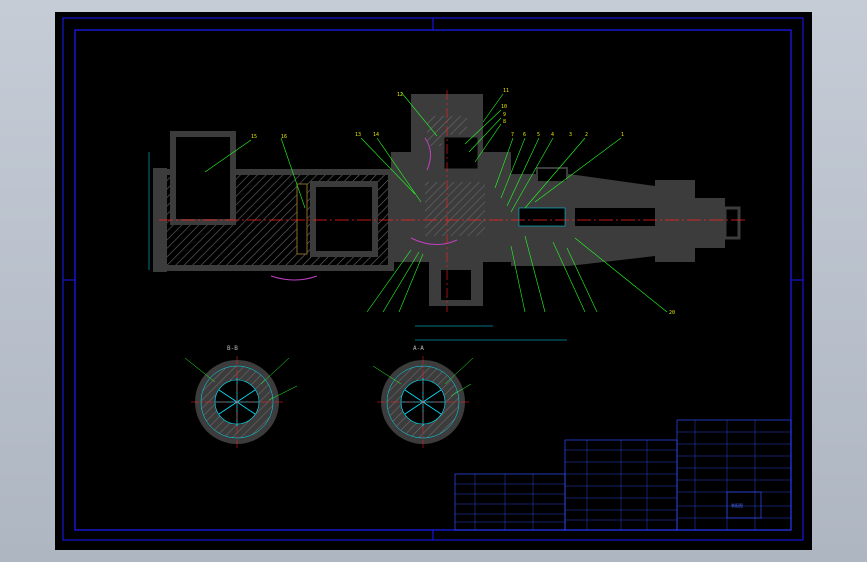 Image resolution: width=867 pixels, height=562 pixels. I want to click on part-label-7: 7, so click(512, 135).